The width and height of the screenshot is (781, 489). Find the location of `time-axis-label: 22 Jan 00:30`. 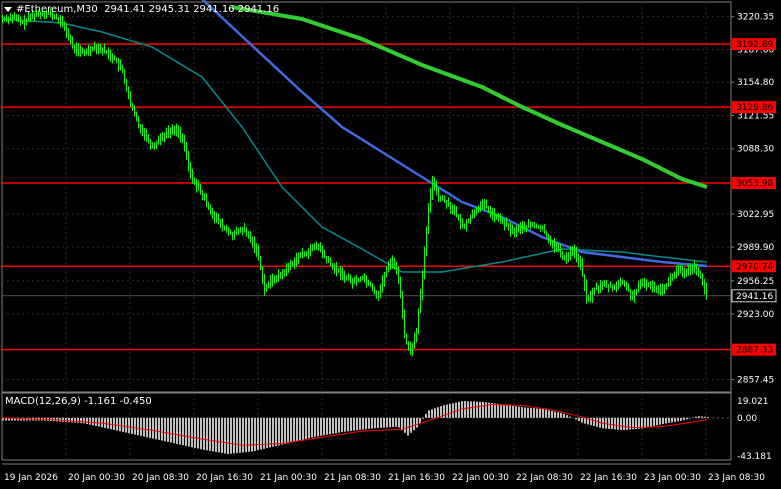

time-axis-label: 22 Jan 00:30 is located at coordinates (480, 478).